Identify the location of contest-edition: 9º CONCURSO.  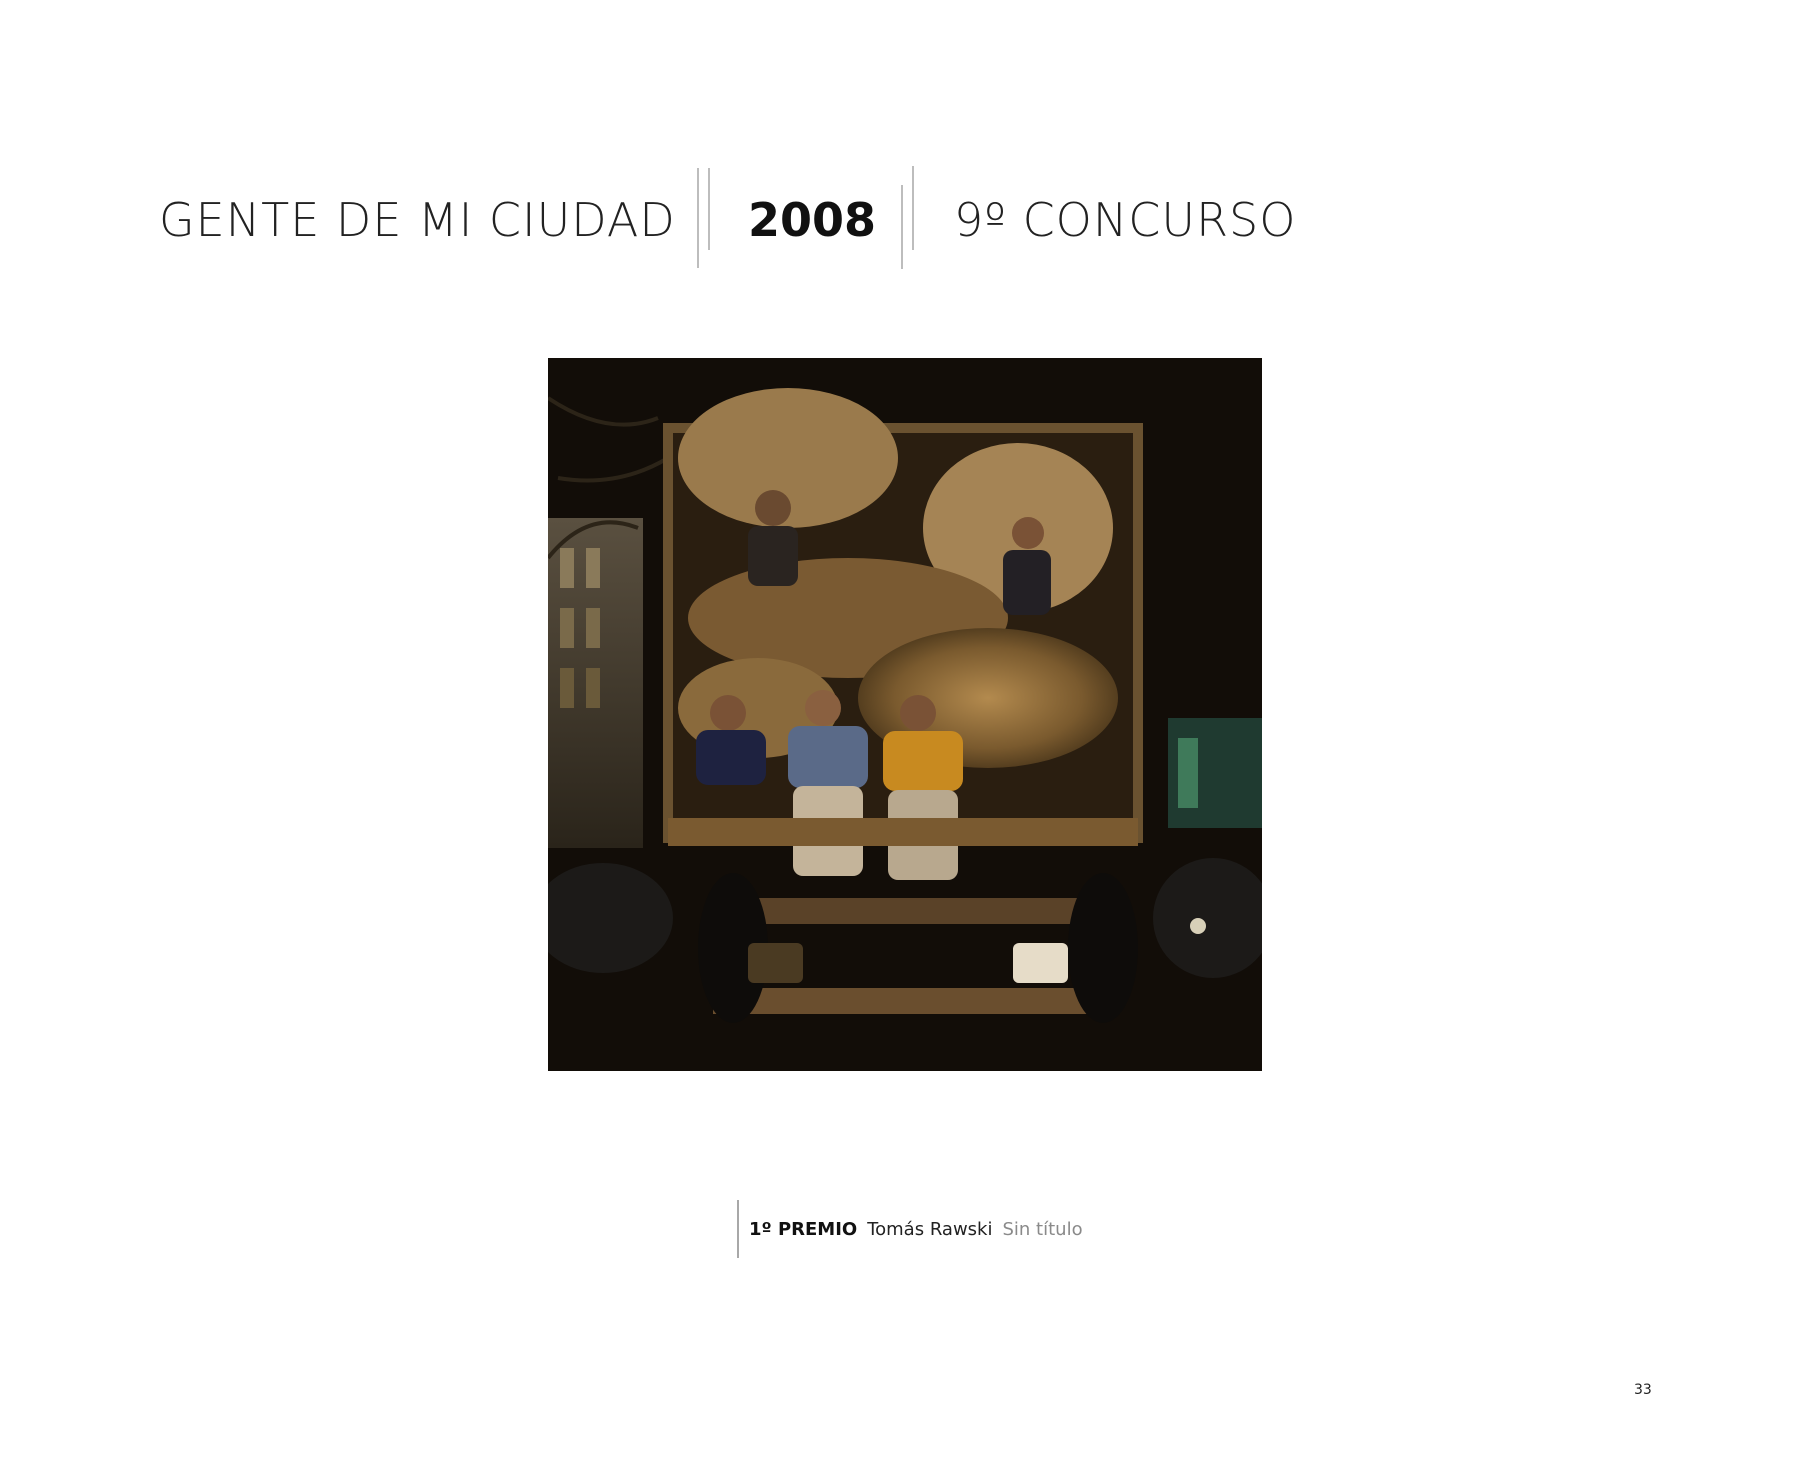
(1125, 220).